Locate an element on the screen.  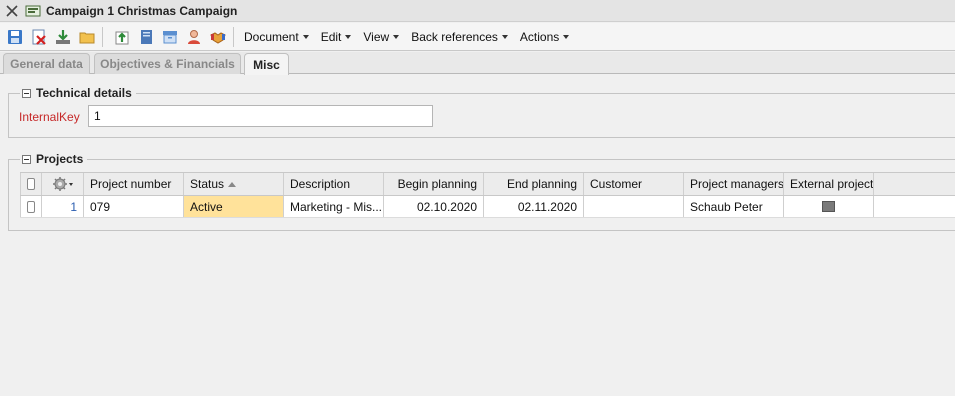
menu-view-label: View is located at coordinates (376, 36).